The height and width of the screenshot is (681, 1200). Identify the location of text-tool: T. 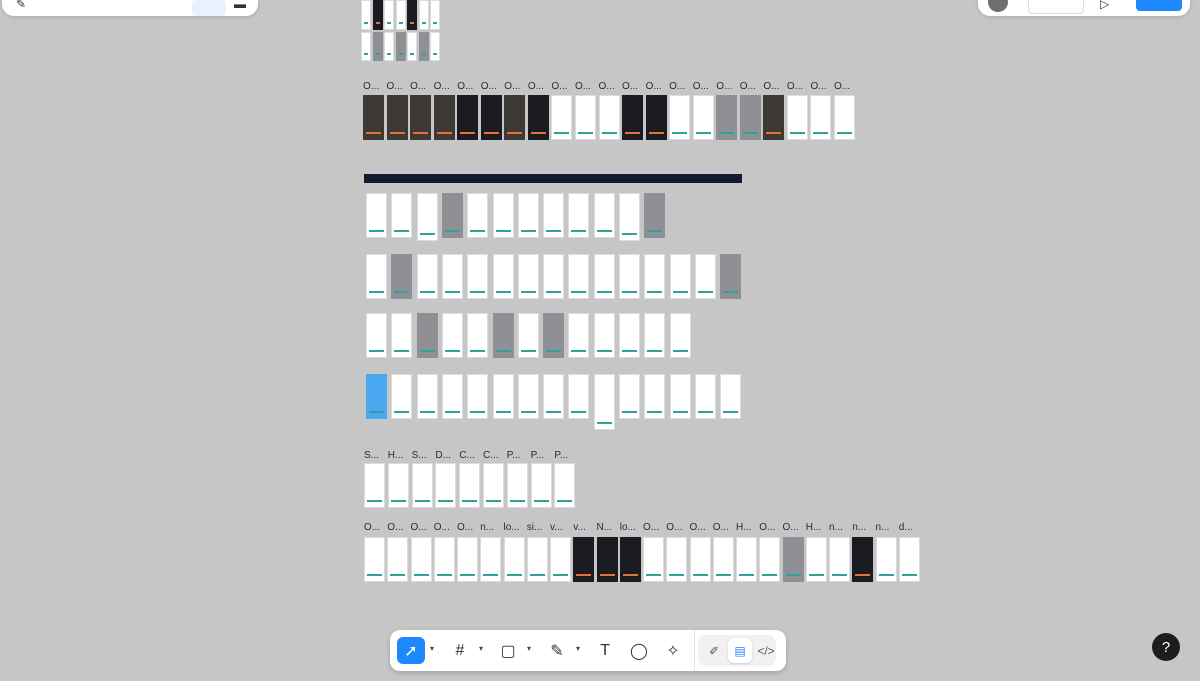
(605, 650).